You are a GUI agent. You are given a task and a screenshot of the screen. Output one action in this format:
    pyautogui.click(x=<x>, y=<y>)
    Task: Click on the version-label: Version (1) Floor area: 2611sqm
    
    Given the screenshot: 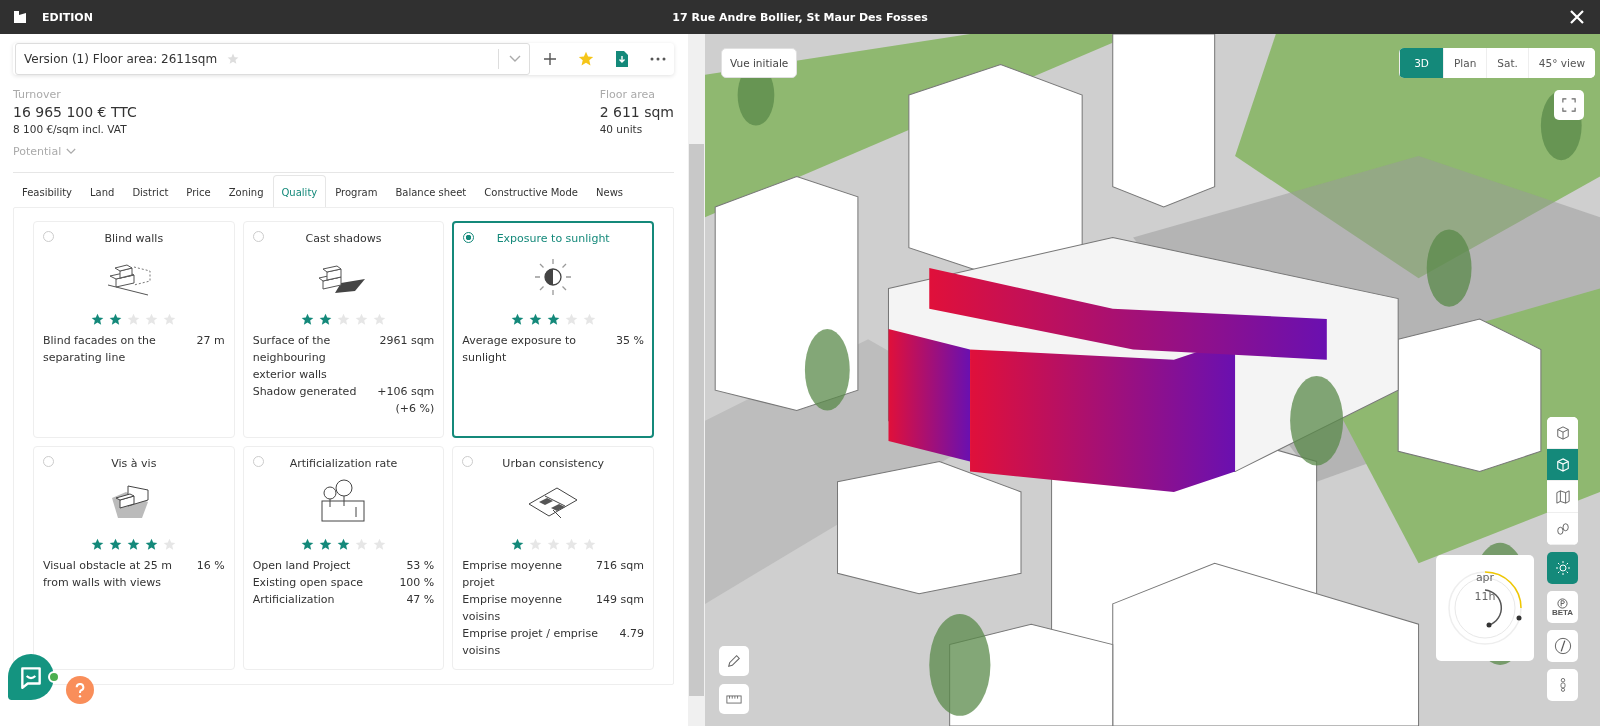 What is the action you would take?
    pyautogui.click(x=121, y=59)
    